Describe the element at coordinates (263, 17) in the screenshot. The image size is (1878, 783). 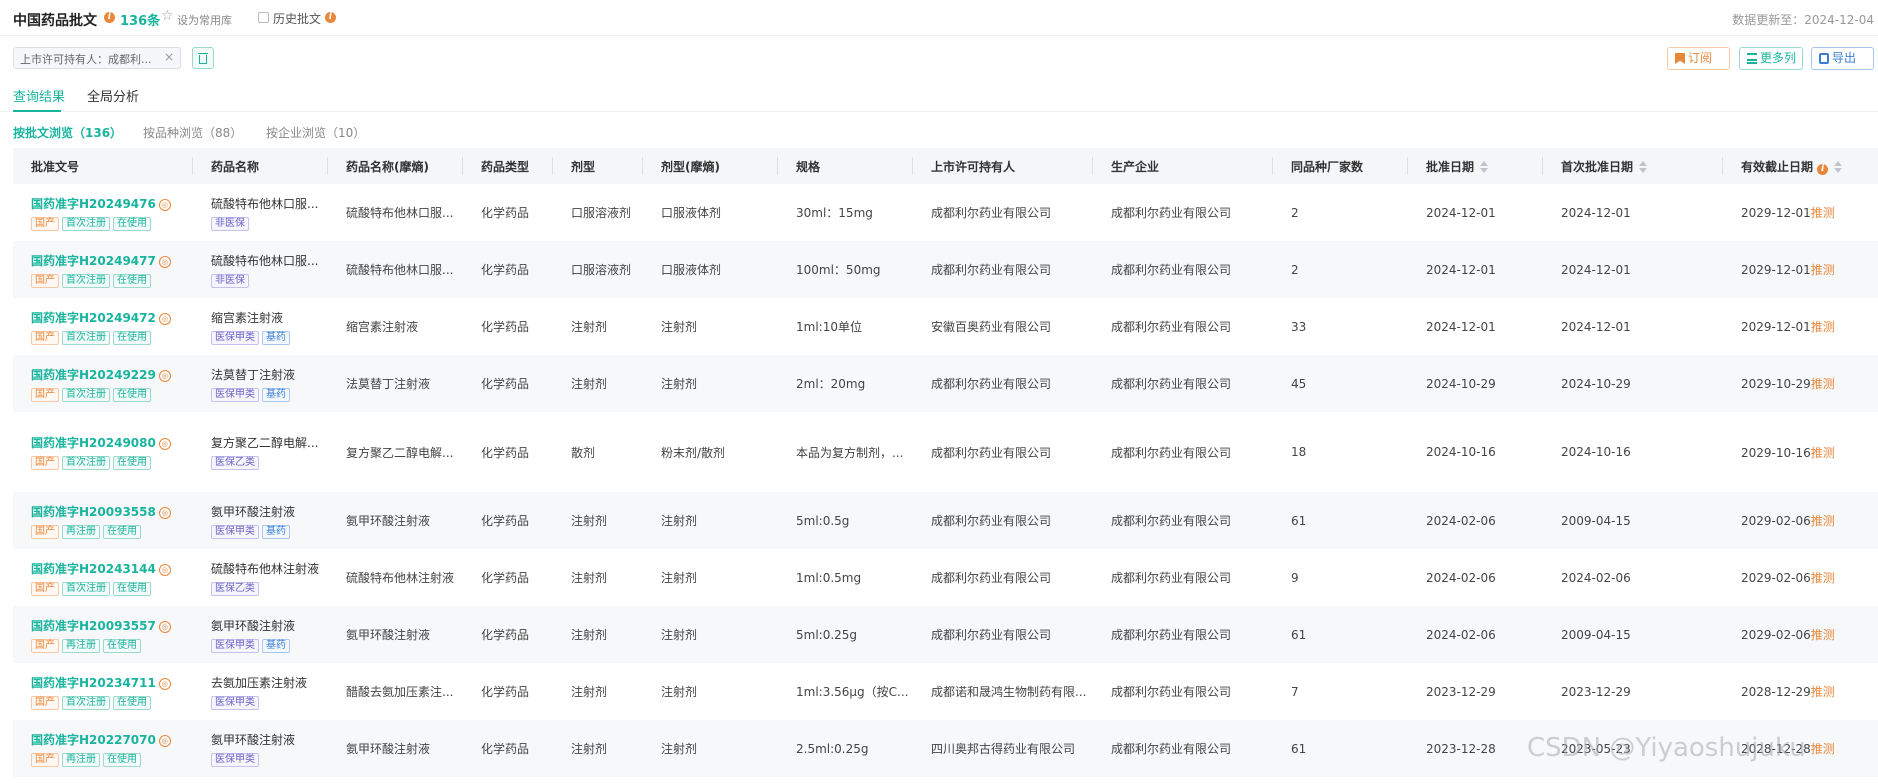
I see `history-checkbox` at that location.